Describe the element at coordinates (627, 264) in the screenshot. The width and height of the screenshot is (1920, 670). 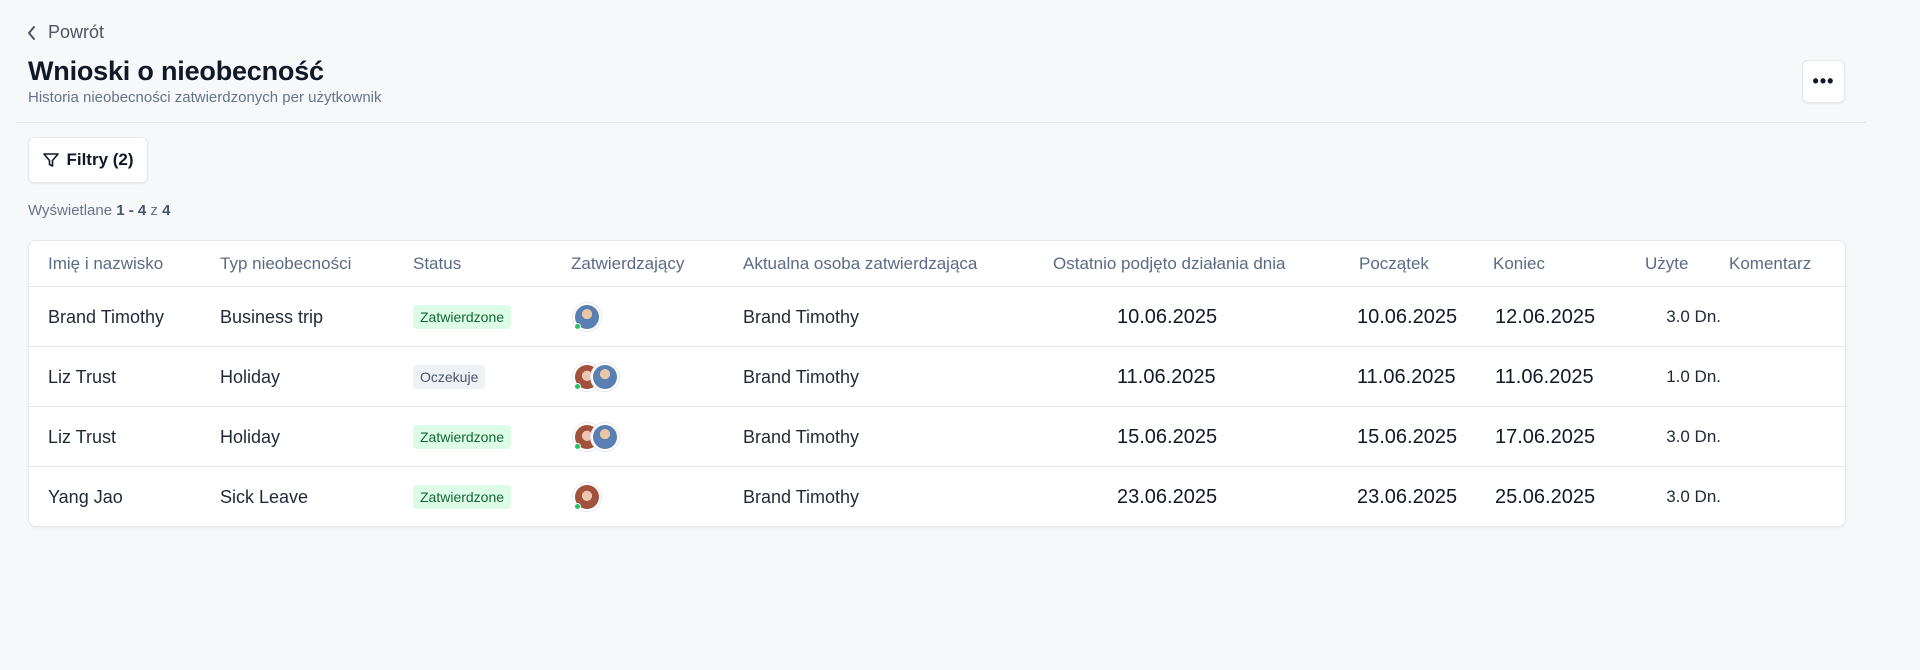
I see `column-header-approvers: Zatwierdzający` at that location.